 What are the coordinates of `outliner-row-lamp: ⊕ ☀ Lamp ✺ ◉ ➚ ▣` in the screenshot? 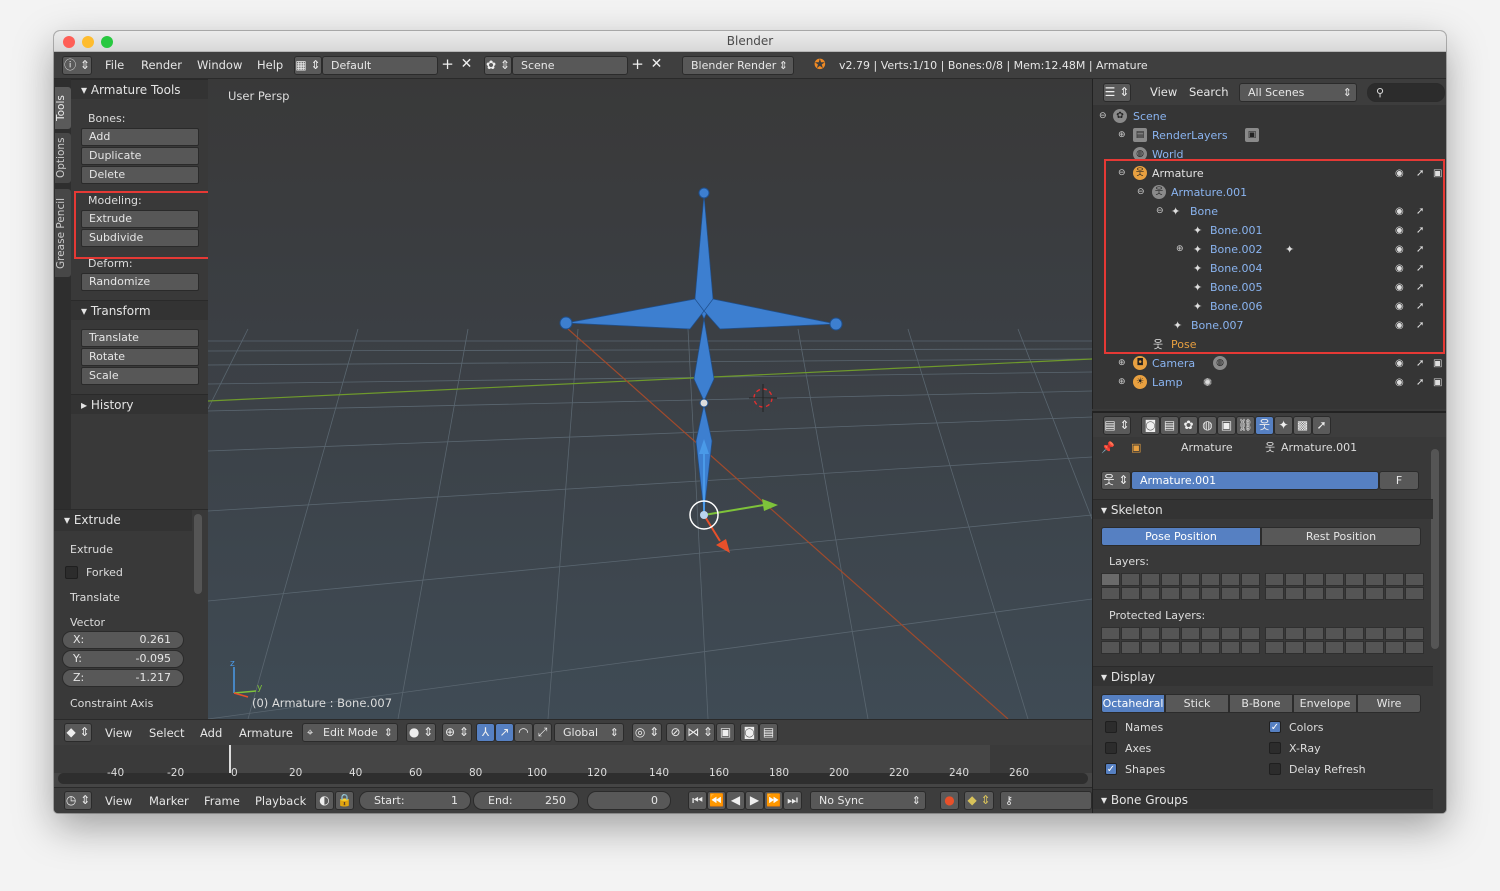 It's located at (1269, 382).